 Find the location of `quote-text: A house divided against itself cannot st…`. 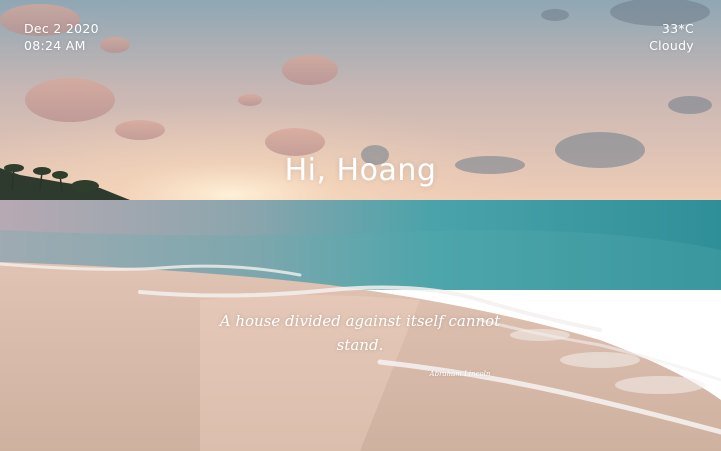

quote-text: A house divided against itself cannot st… is located at coordinates (360, 333).